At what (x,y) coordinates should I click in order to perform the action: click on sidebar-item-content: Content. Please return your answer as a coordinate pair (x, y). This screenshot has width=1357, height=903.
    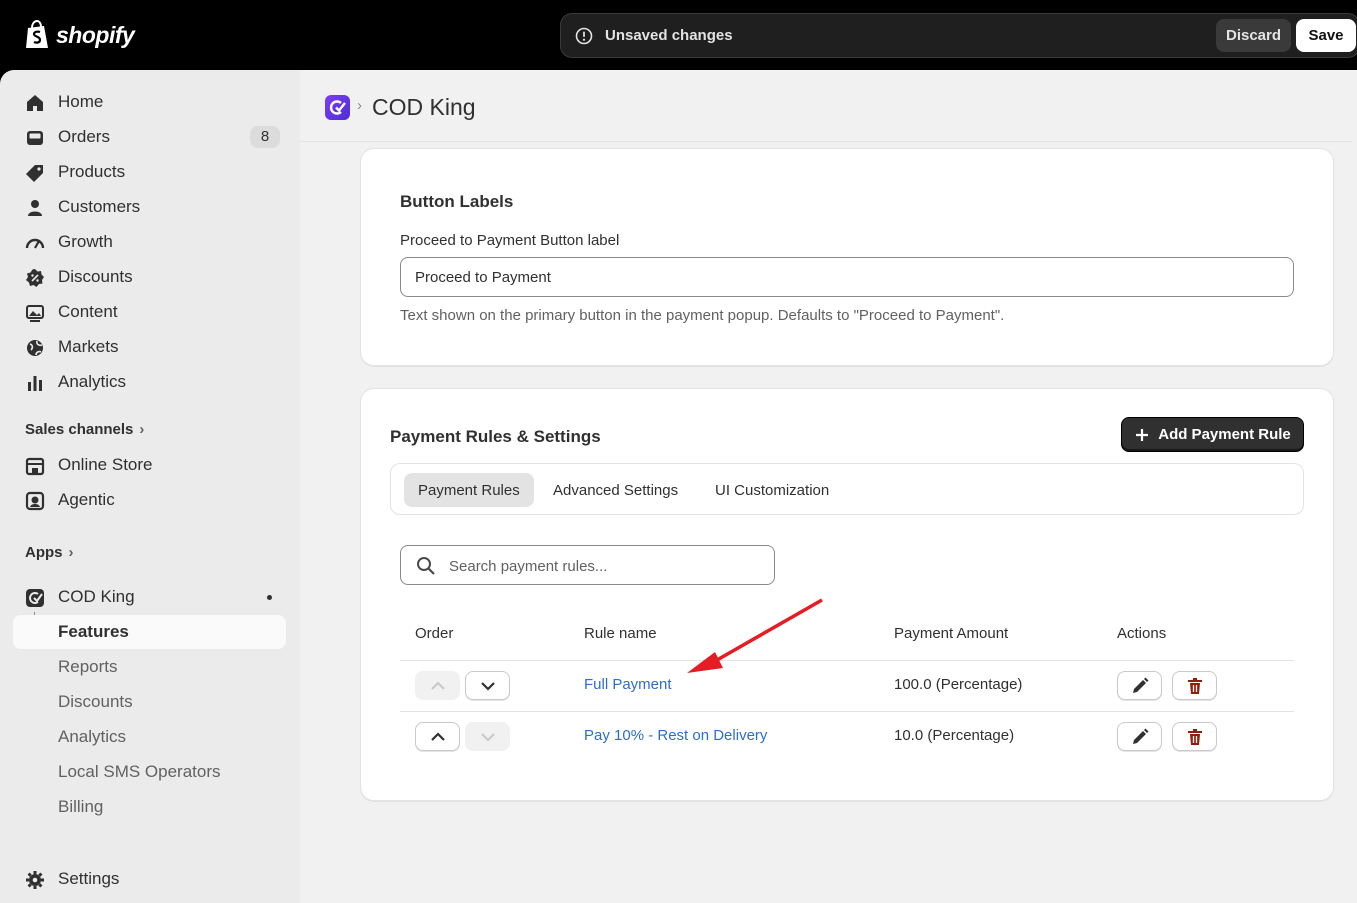
    Looking at the image, I should click on (149, 312).